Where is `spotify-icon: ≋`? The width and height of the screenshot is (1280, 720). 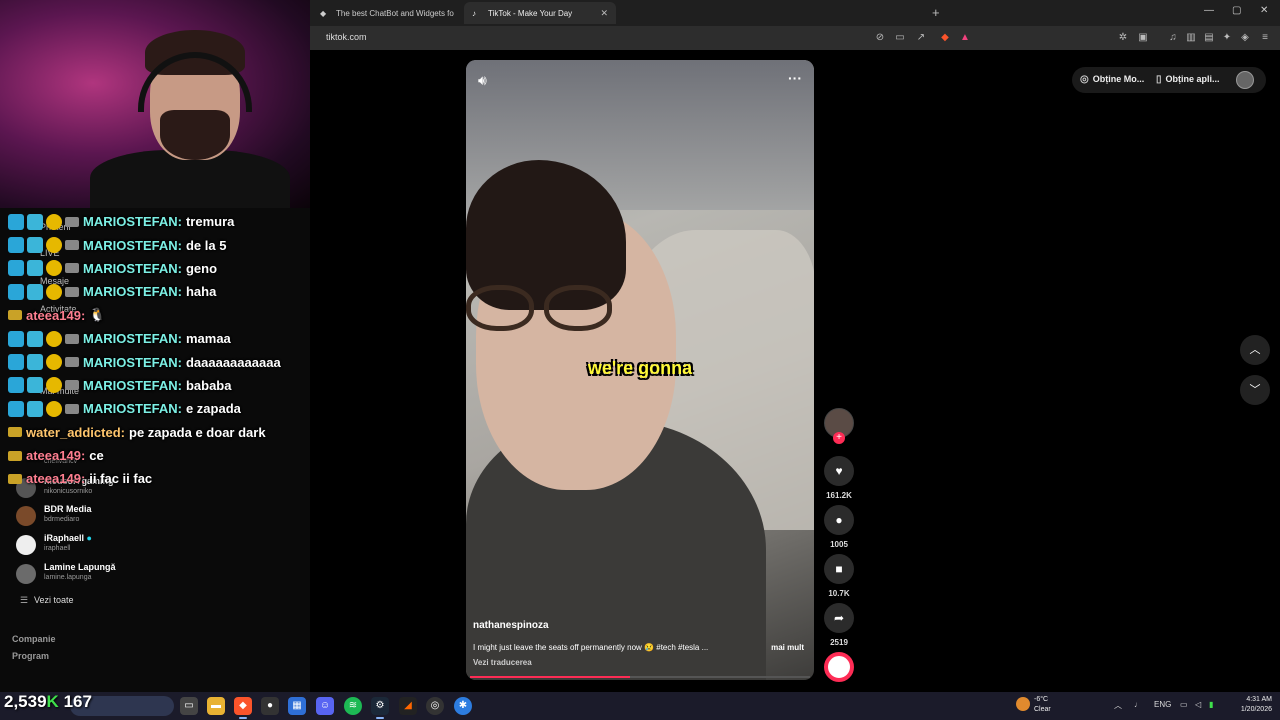
spotify-icon: ≋ is located at coordinates (353, 706).